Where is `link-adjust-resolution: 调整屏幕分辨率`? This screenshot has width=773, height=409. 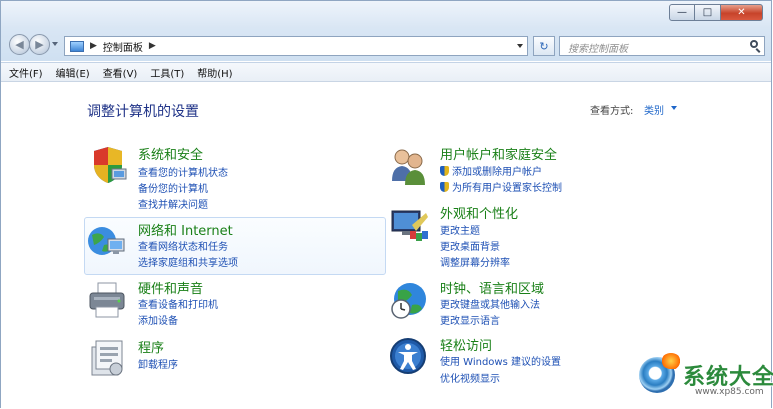 link-adjust-resolution: 调整屏幕分辨率 is located at coordinates (475, 261).